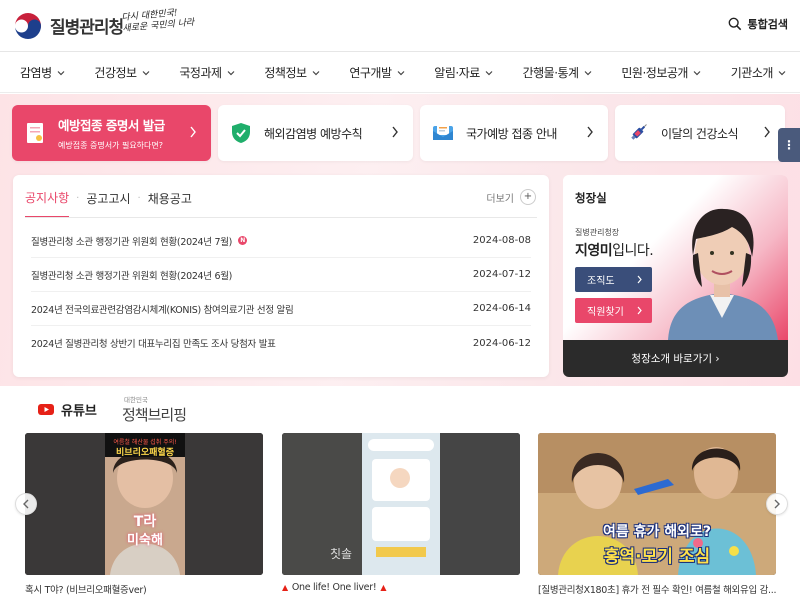 This screenshot has width=800, height=613. What do you see at coordinates (657, 504) in the screenshot?
I see `video-thumbnail-3: 여름 휴가 해외로? 홍역·모기 조심` at bounding box center [657, 504].